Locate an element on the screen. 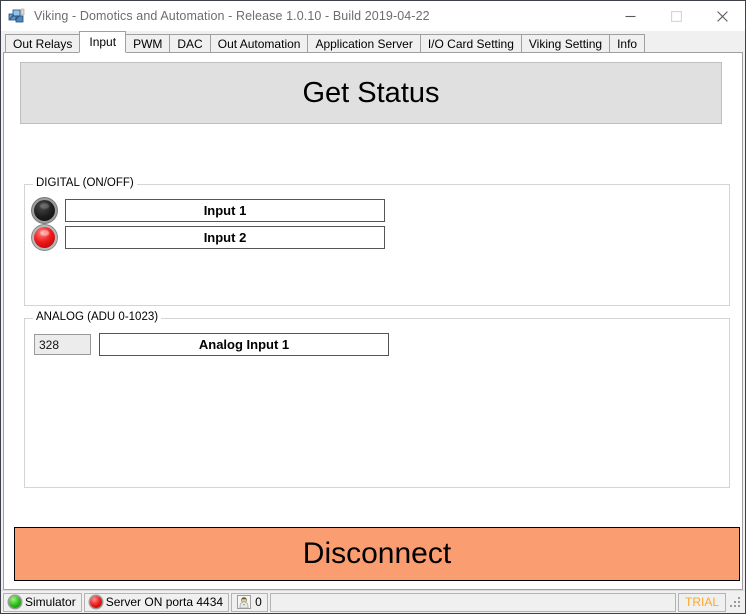 The height and width of the screenshot is (614, 746). close-button is located at coordinates (722, 16).